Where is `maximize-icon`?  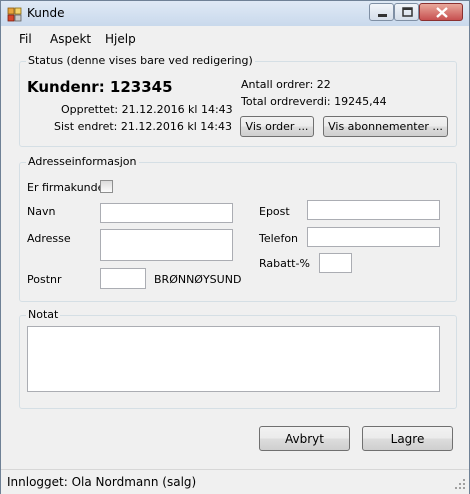 maximize-icon is located at coordinates (407, 12).